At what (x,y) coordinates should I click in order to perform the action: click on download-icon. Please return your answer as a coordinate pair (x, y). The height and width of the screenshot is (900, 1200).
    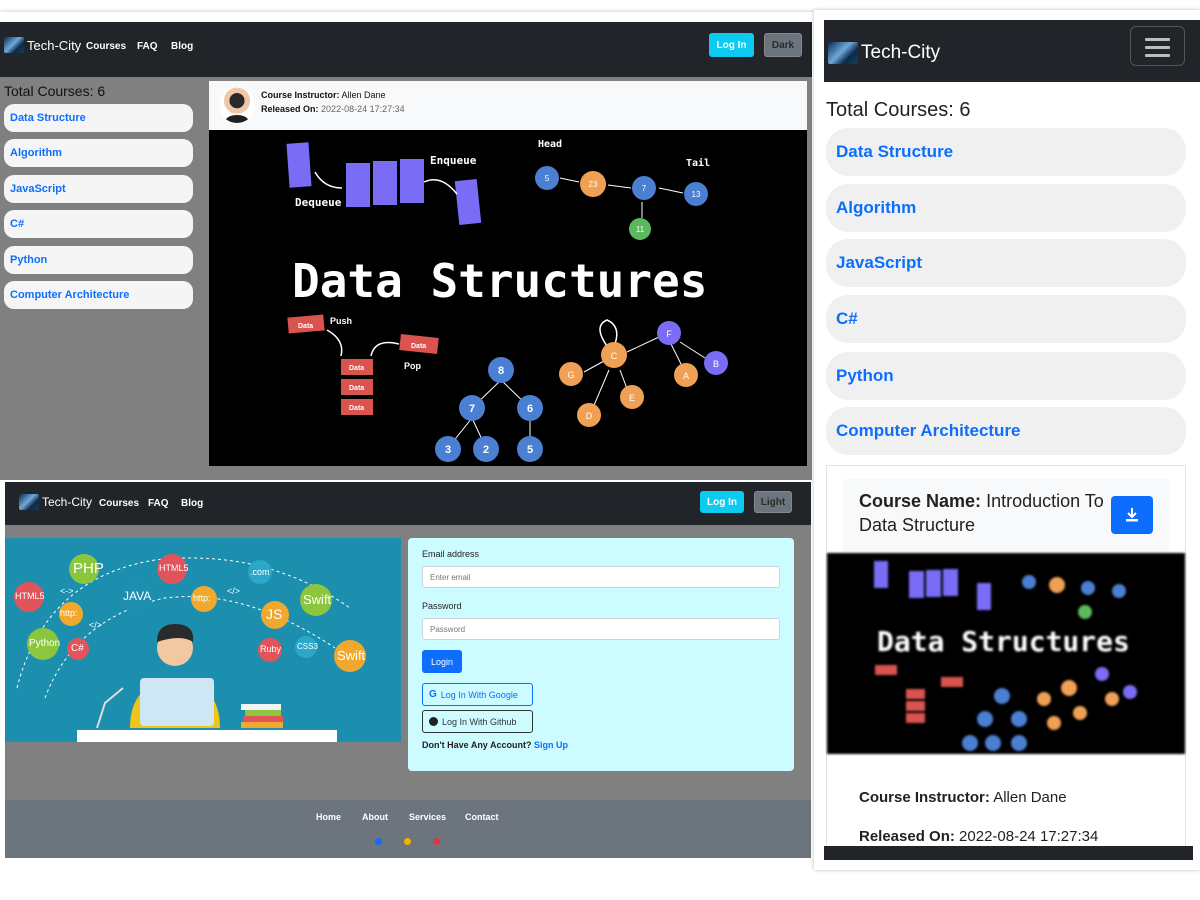
    Looking at the image, I should click on (1132, 515).